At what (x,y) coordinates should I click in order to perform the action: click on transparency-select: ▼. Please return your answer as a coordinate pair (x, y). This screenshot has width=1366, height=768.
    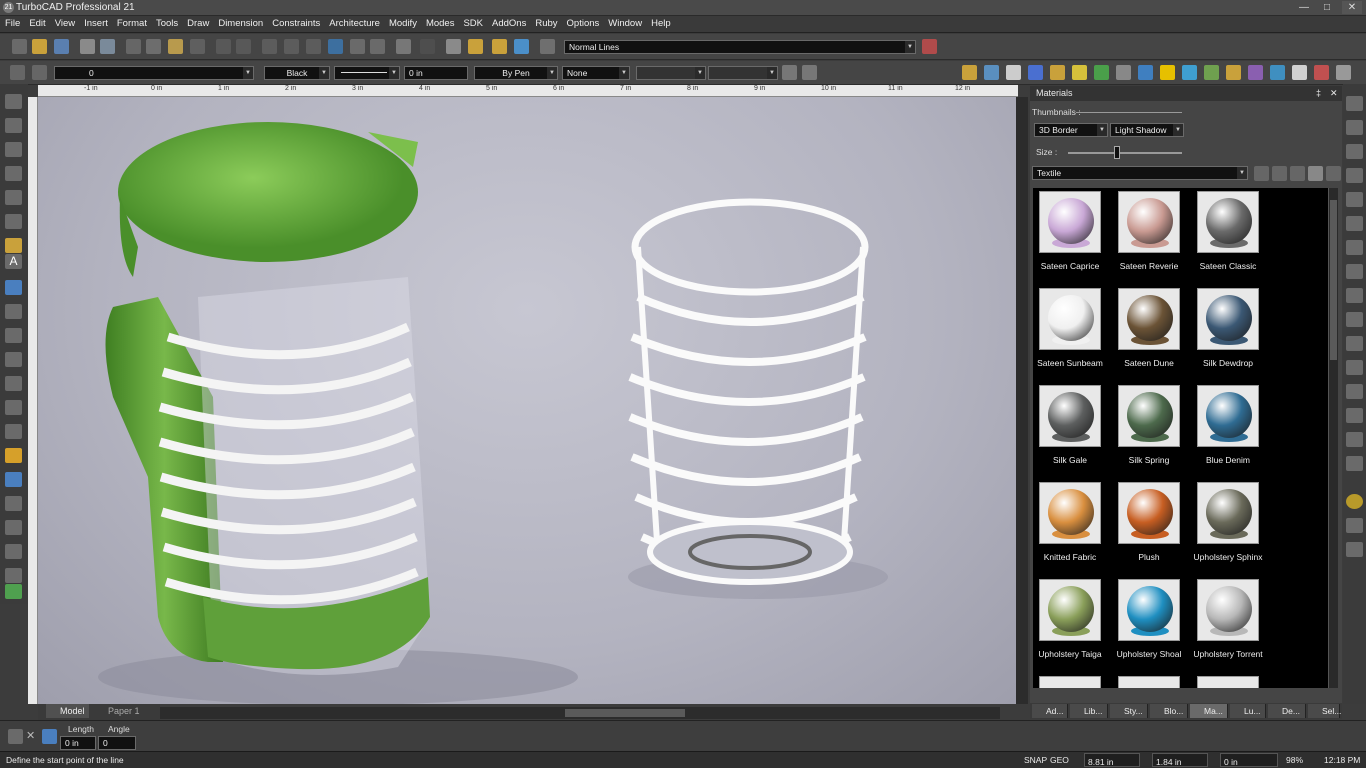
    Looking at the image, I should click on (671, 73).